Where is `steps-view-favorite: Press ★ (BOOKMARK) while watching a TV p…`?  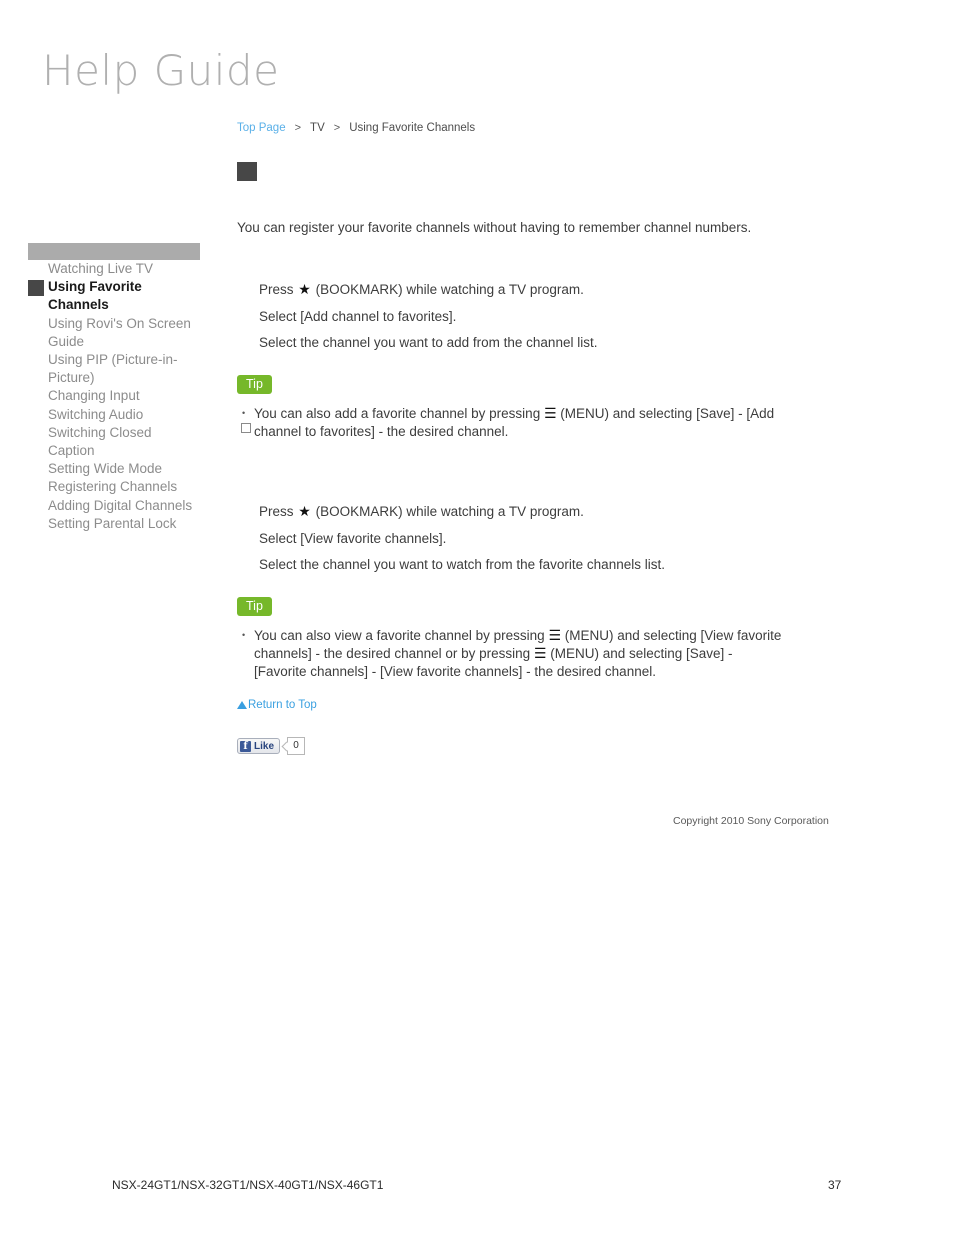 steps-view-favorite: Press ★ (BOOKMARK) while watching a TV p… is located at coordinates (539, 542).